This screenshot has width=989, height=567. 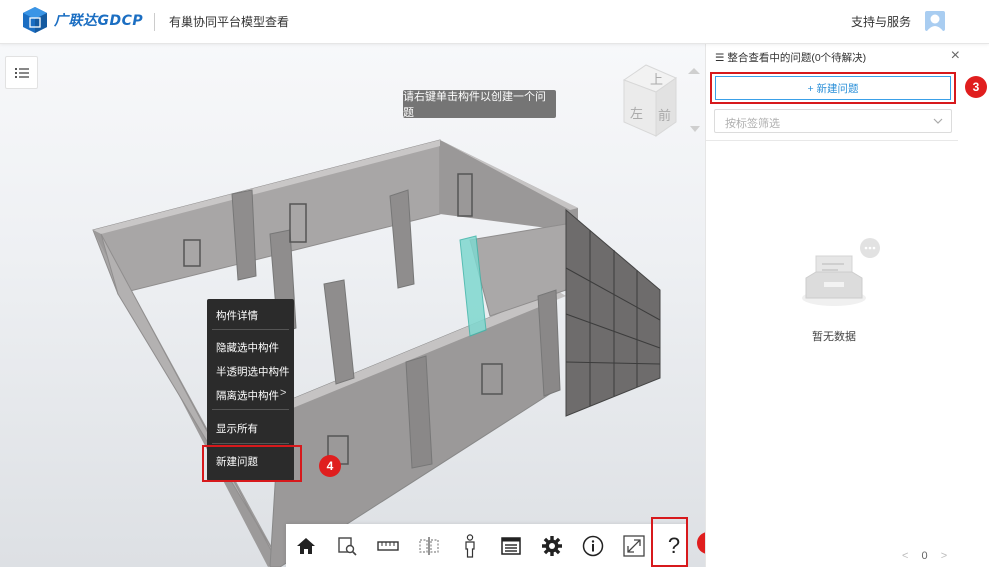 What do you see at coordinates (253, 371) in the screenshot?
I see `menu-item-translucent-selected: 半透明选中构件` at bounding box center [253, 371].